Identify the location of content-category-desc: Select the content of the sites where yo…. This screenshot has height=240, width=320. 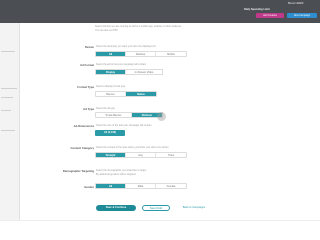
(132, 147).